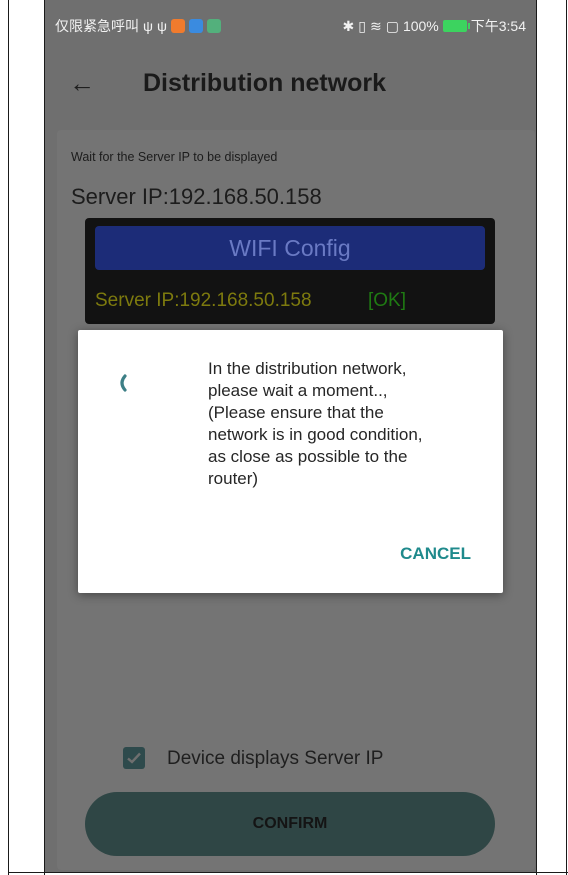 The image size is (568, 875). What do you see at coordinates (298, 390) in the screenshot?
I see `dialog-message-line: please wait a moment..,` at bounding box center [298, 390].